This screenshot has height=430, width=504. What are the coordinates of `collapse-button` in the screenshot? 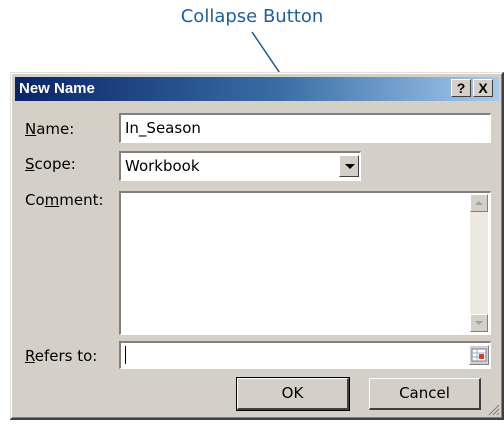 It's located at (479, 355).